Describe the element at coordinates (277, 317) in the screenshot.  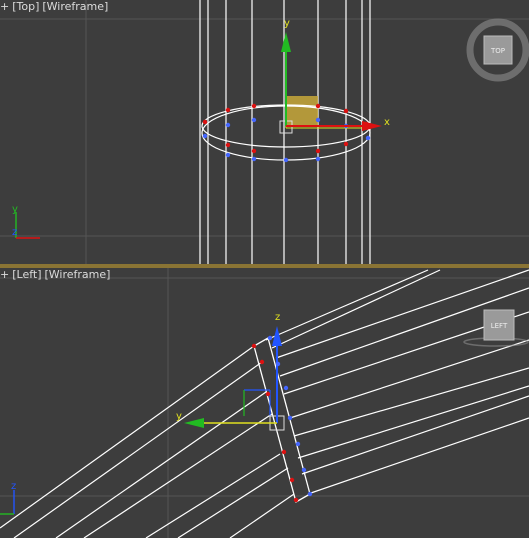
I see `gizmo-z-label: z` at that location.